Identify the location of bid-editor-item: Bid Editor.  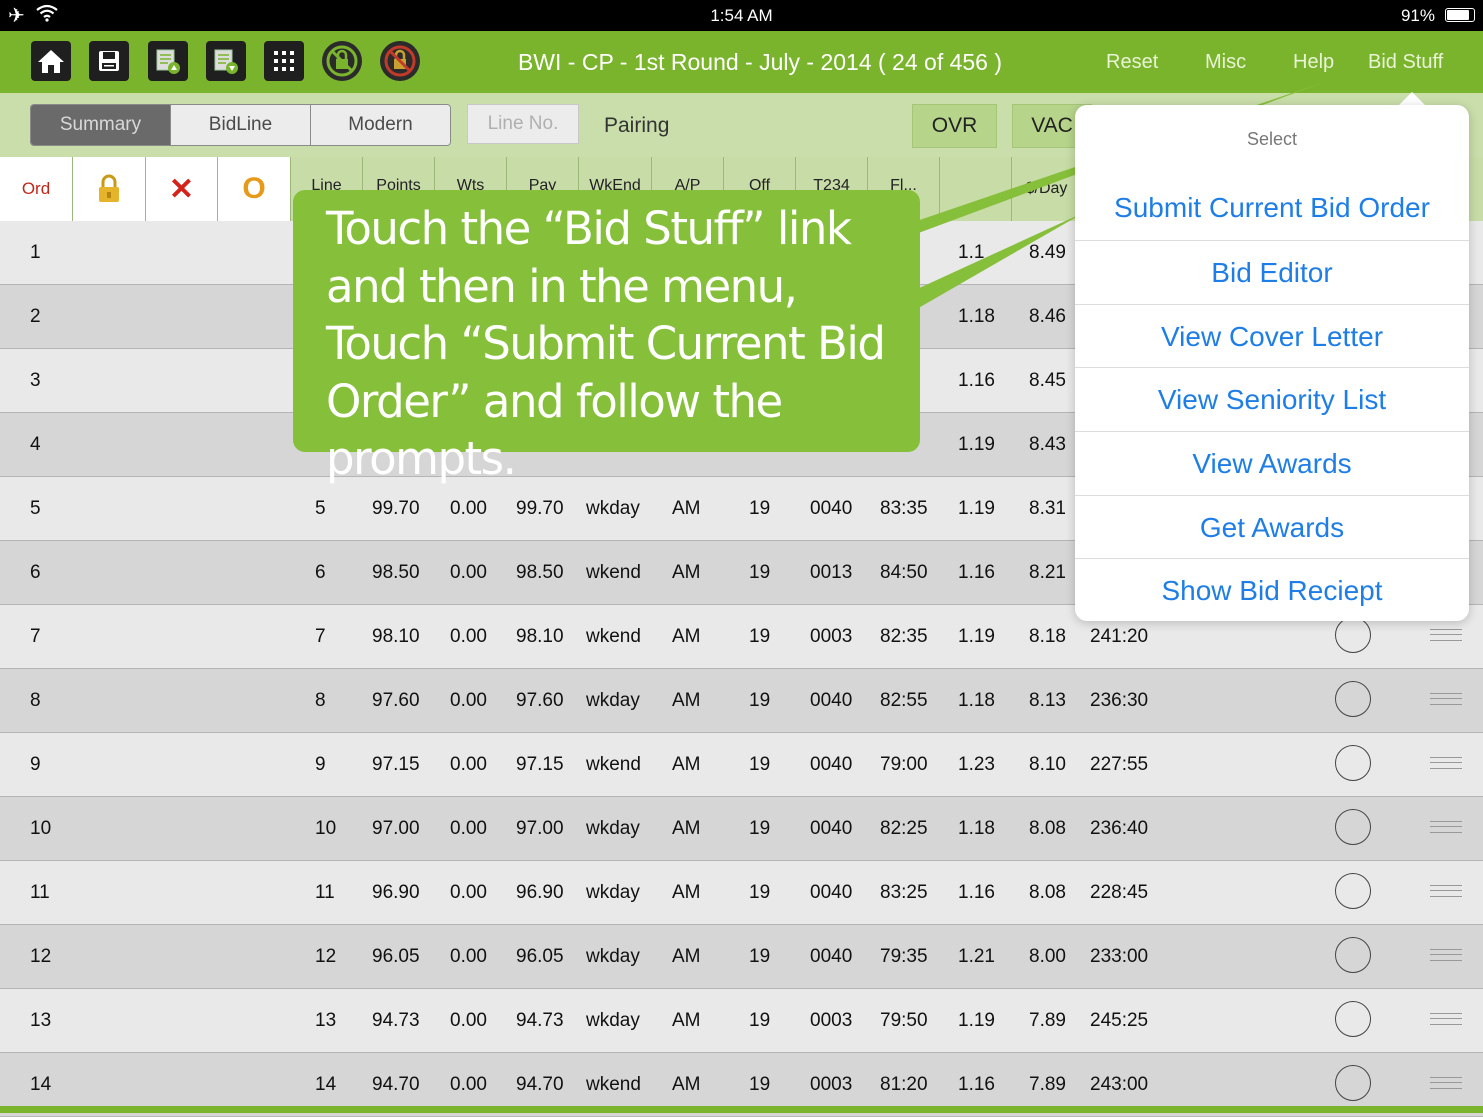
(1272, 272).